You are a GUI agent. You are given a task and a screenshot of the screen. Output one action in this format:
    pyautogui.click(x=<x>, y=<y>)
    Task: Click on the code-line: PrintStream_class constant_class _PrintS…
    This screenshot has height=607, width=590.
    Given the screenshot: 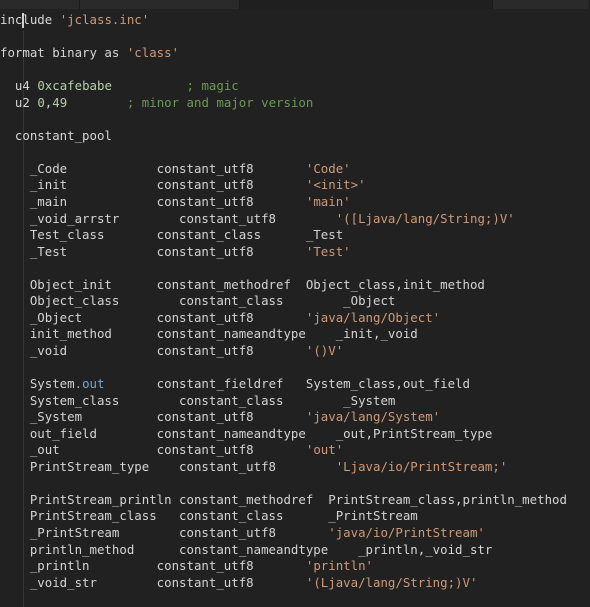 What is the action you would take?
    pyautogui.click(x=295, y=516)
    